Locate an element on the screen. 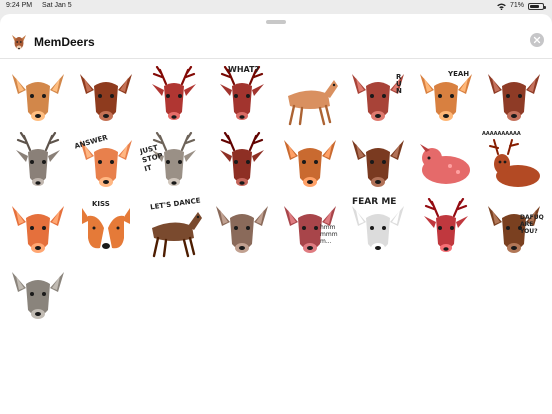 The image size is (552, 414). deer-pair-icon is located at coordinates (106, 228).